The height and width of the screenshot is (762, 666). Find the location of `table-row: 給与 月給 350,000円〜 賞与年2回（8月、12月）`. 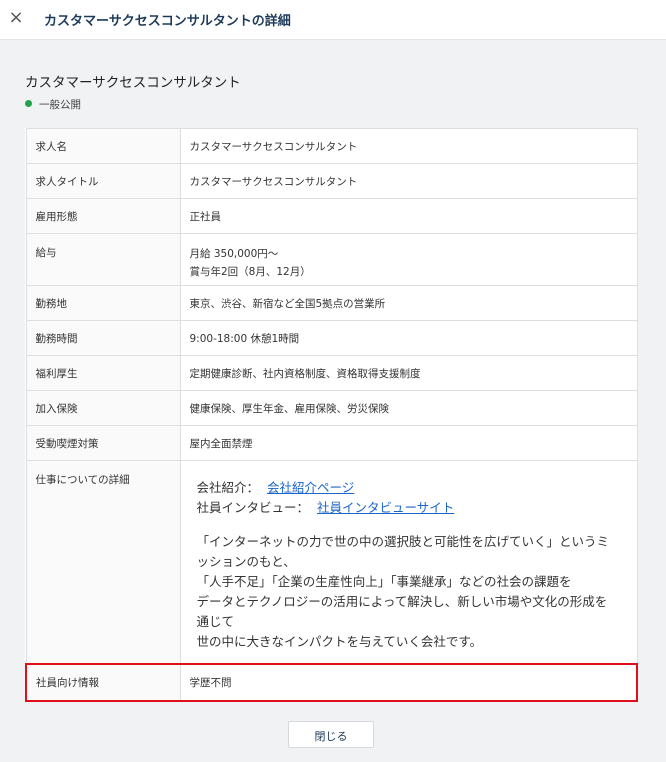

table-row: 給与 月給 350,000円〜 賞与年2回（8月、12月） is located at coordinates (331, 259).